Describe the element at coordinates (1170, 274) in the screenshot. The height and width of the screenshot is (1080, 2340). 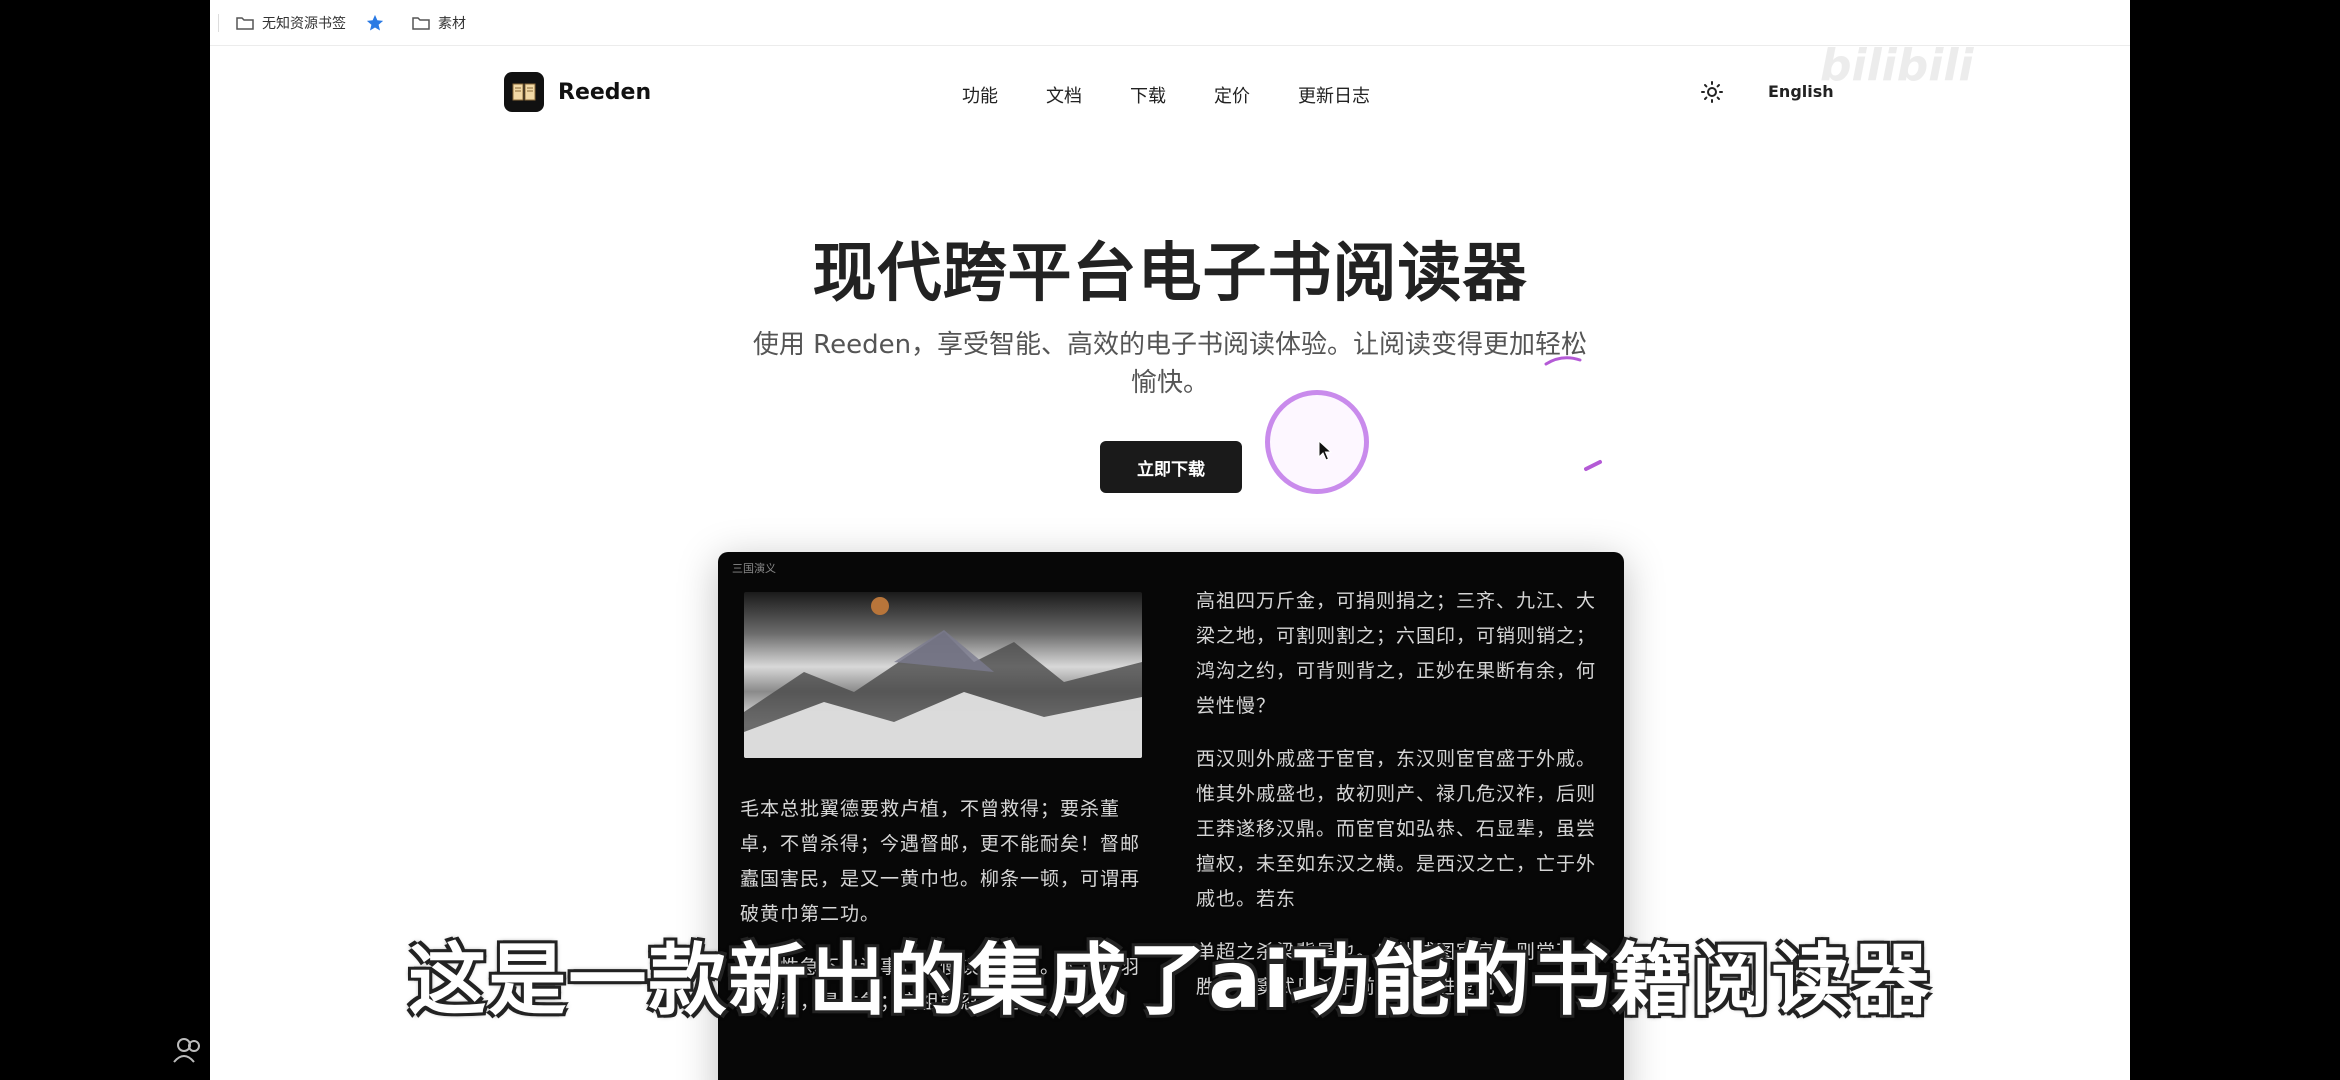
I see `hero-title: 现代跨平台电子书阅读器` at that location.